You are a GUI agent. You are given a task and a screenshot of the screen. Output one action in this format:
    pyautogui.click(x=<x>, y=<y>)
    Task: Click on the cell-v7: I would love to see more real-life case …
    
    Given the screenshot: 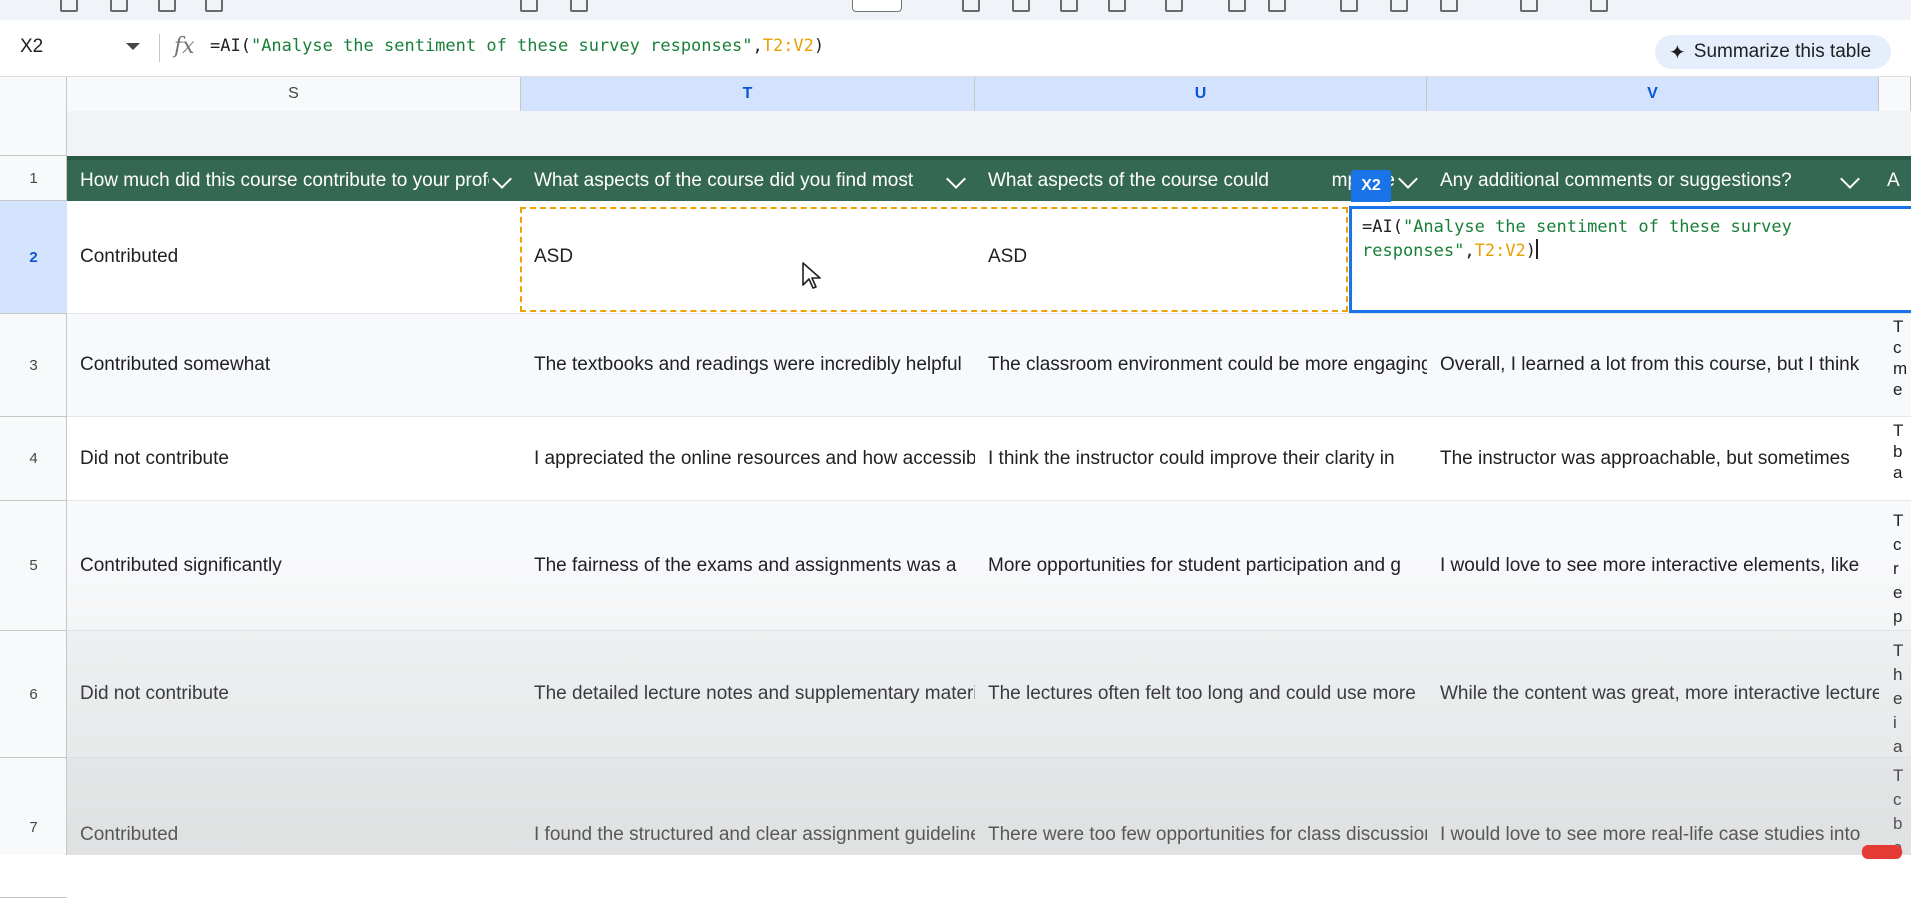 What is the action you would take?
    pyautogui.click(x=1653, y=806)
    